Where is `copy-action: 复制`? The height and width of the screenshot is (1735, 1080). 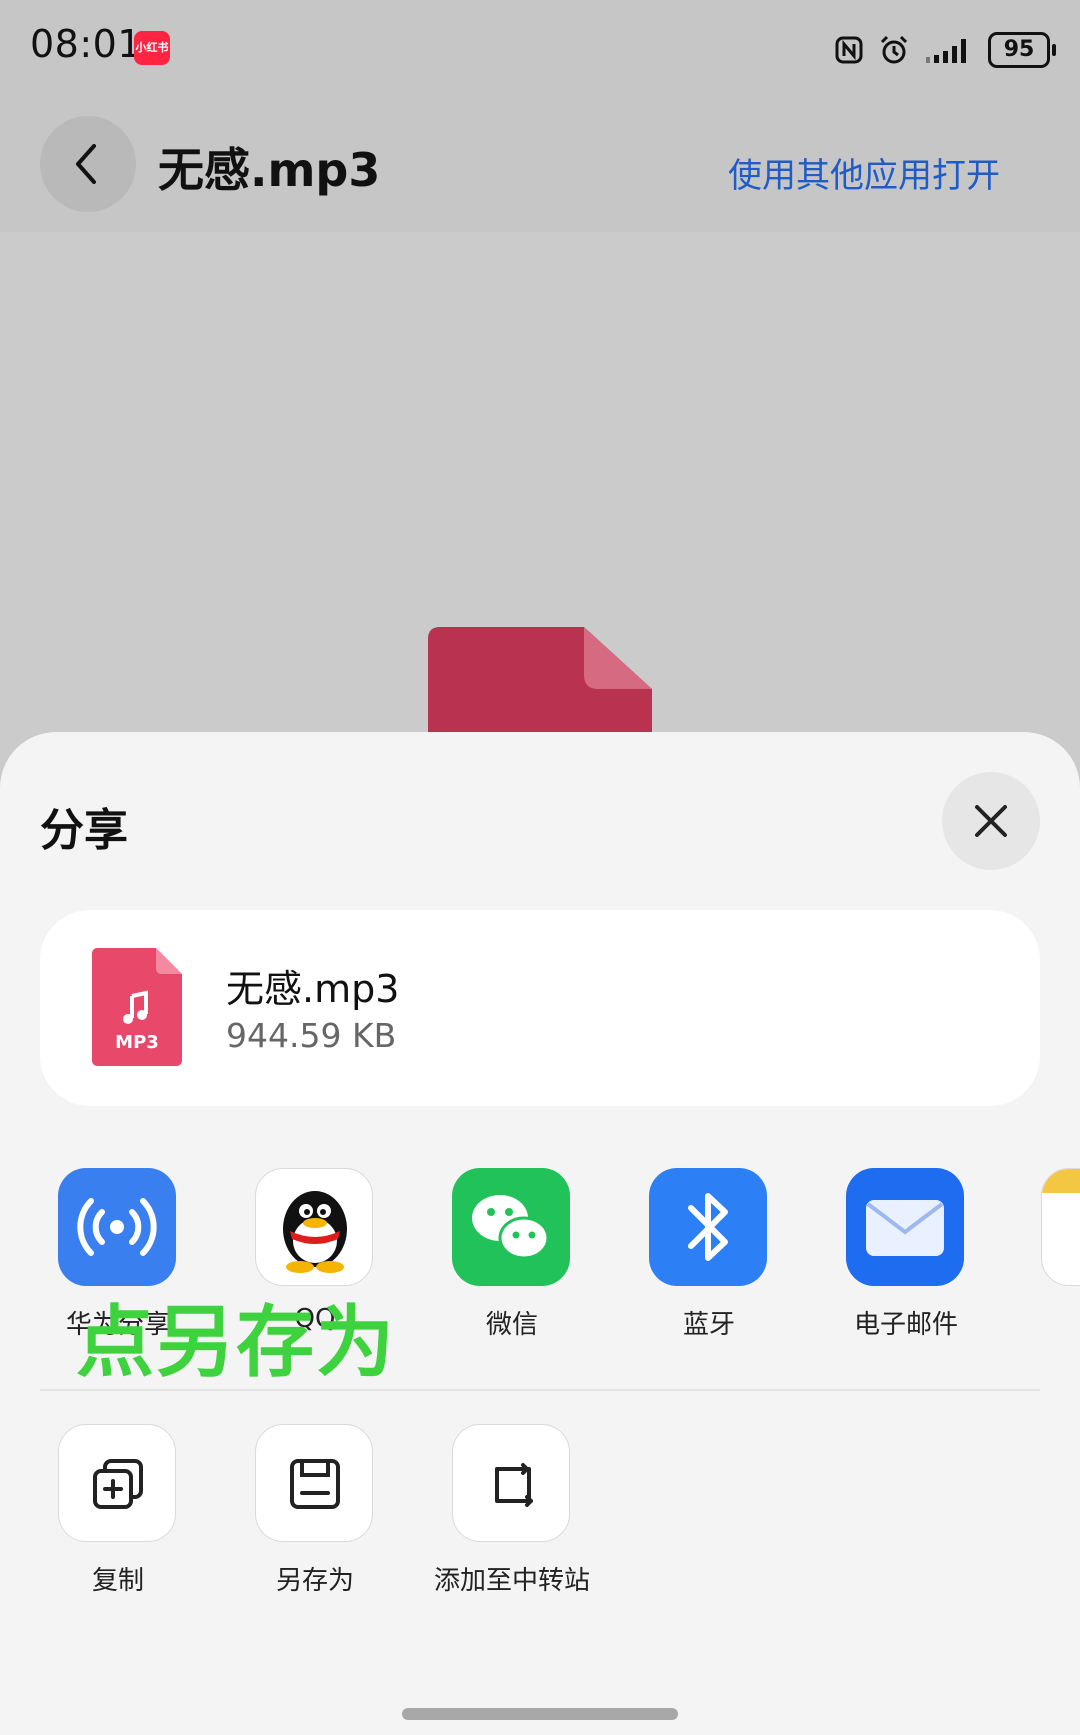
copy-action: 复制 is located at coordinates (118, 1514).